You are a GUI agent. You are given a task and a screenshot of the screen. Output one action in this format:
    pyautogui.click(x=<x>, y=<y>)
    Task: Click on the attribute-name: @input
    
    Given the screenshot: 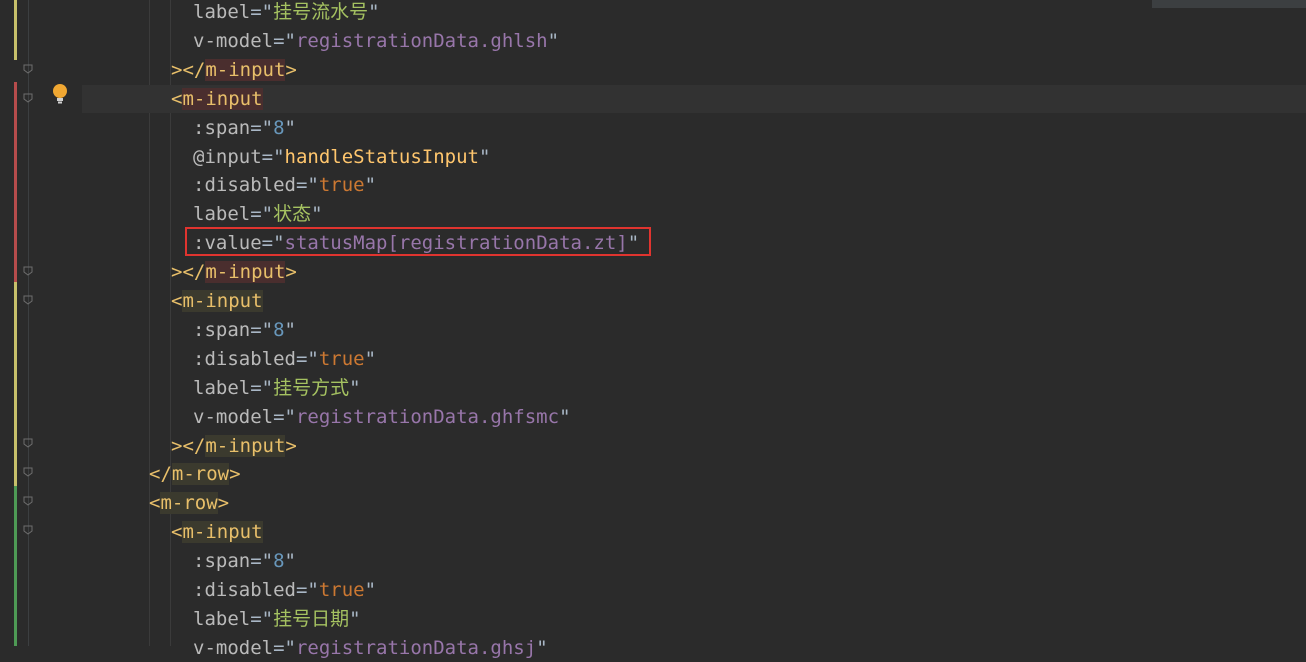 What is the action you would take?
    pyautogui.click(x=227, y=156)
    